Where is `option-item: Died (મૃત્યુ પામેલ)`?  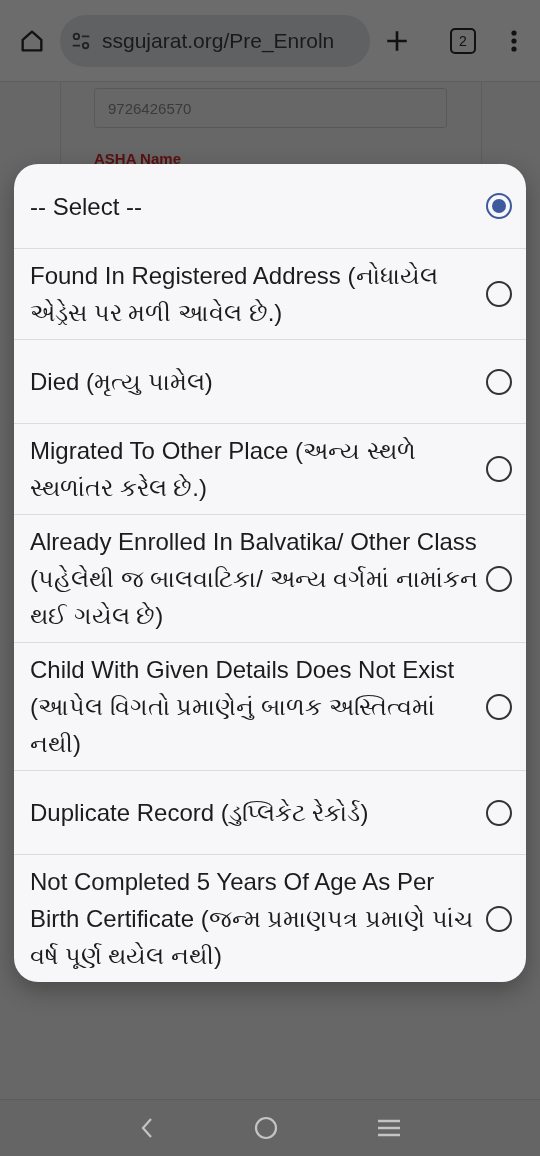
option-item: Died (મૃત્યુ પામેલ) is located at coordinates (270, 381).